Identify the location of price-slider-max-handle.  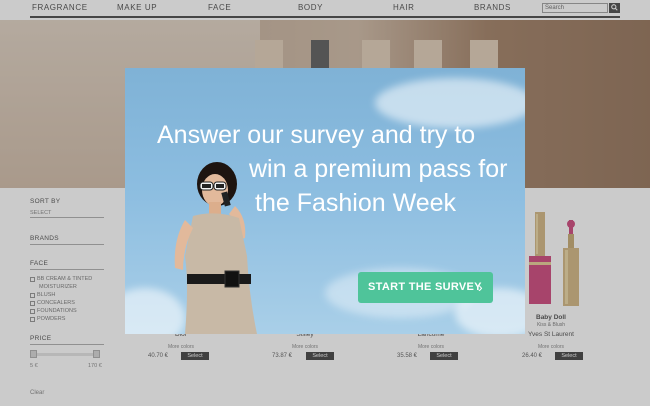
(96, 354).